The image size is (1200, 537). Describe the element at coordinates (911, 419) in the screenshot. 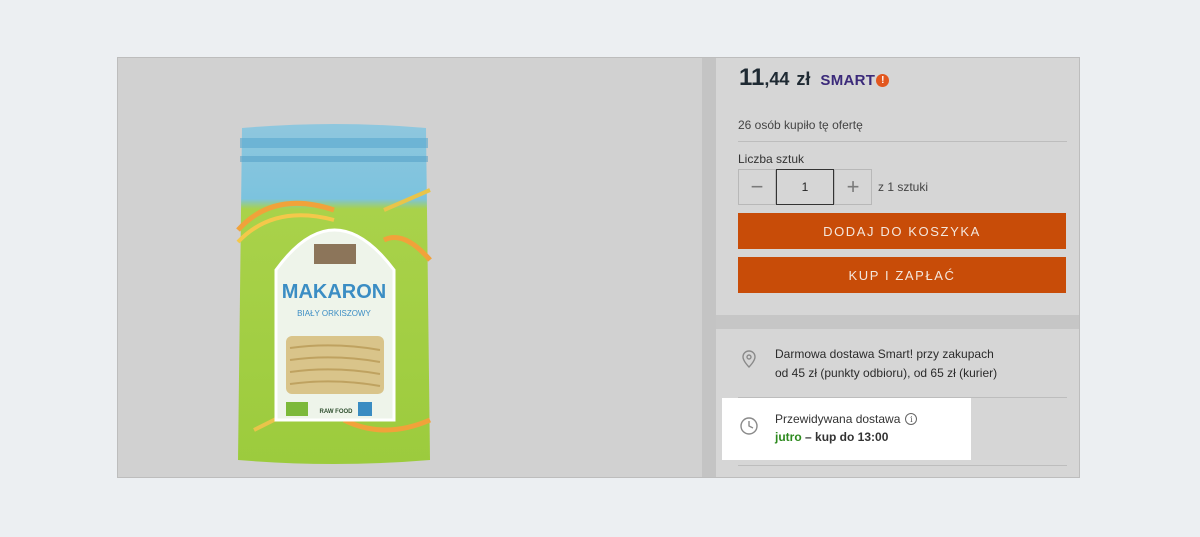

I see `info-icon: i` at that location.